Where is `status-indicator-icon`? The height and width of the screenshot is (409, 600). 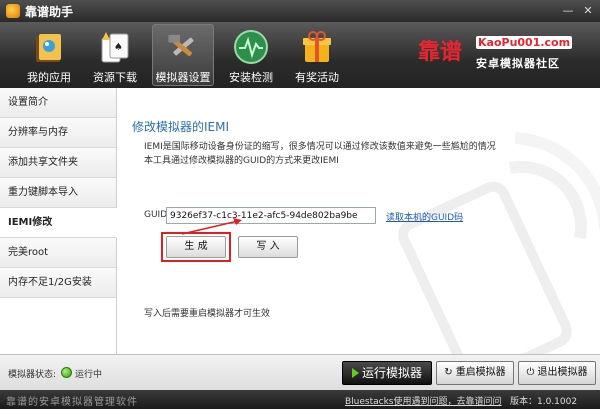
status-indicator-icon is located at coordinates (66, 372).